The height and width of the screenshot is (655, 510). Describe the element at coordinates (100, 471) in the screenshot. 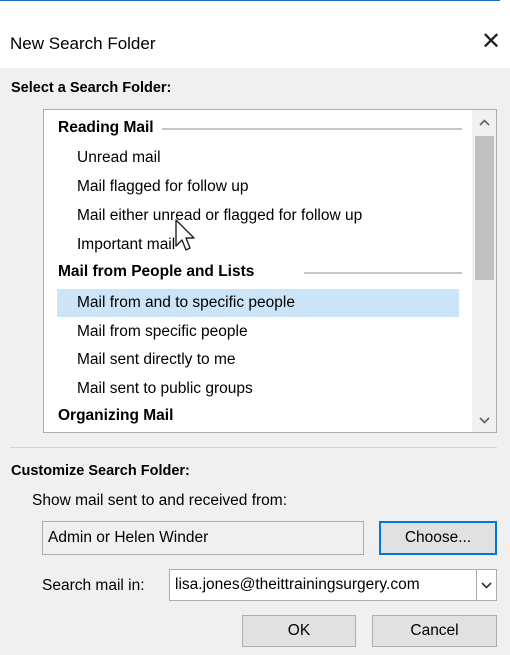

I see `customize-label: Customize Search Folder:` at that location.